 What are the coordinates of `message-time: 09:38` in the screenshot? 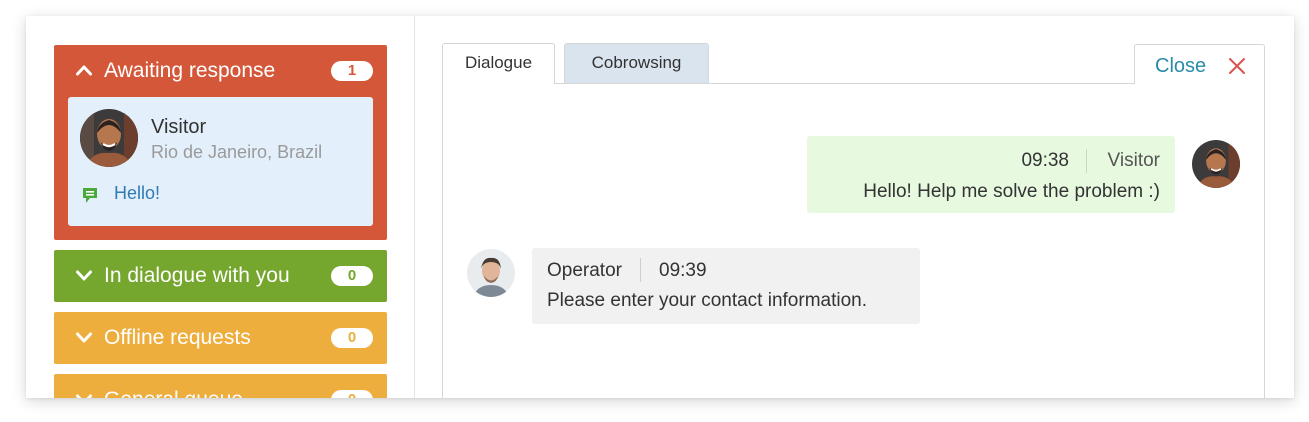 It's located at (1045, 160).